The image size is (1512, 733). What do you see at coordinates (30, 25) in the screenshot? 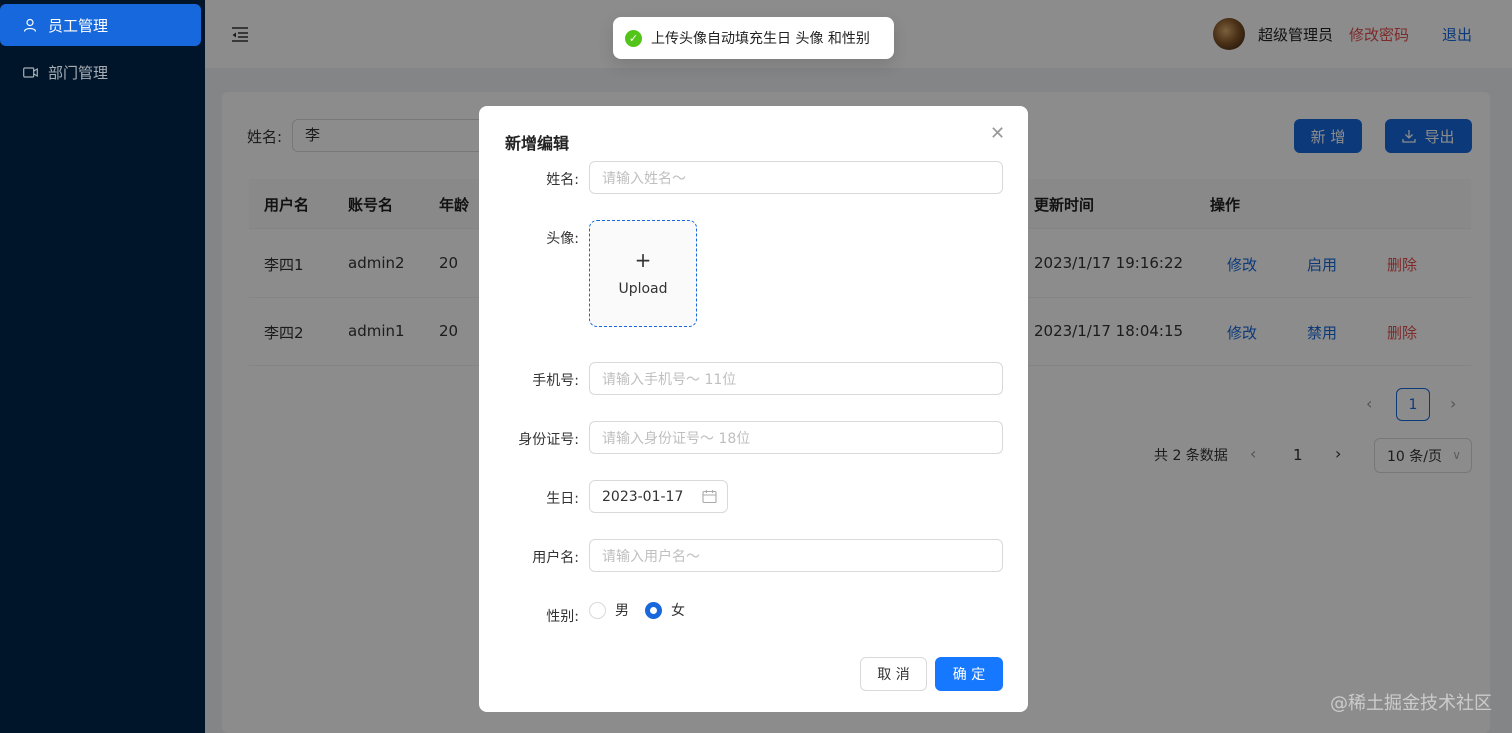
I see `user-icon` at bounding box center [30, 25].